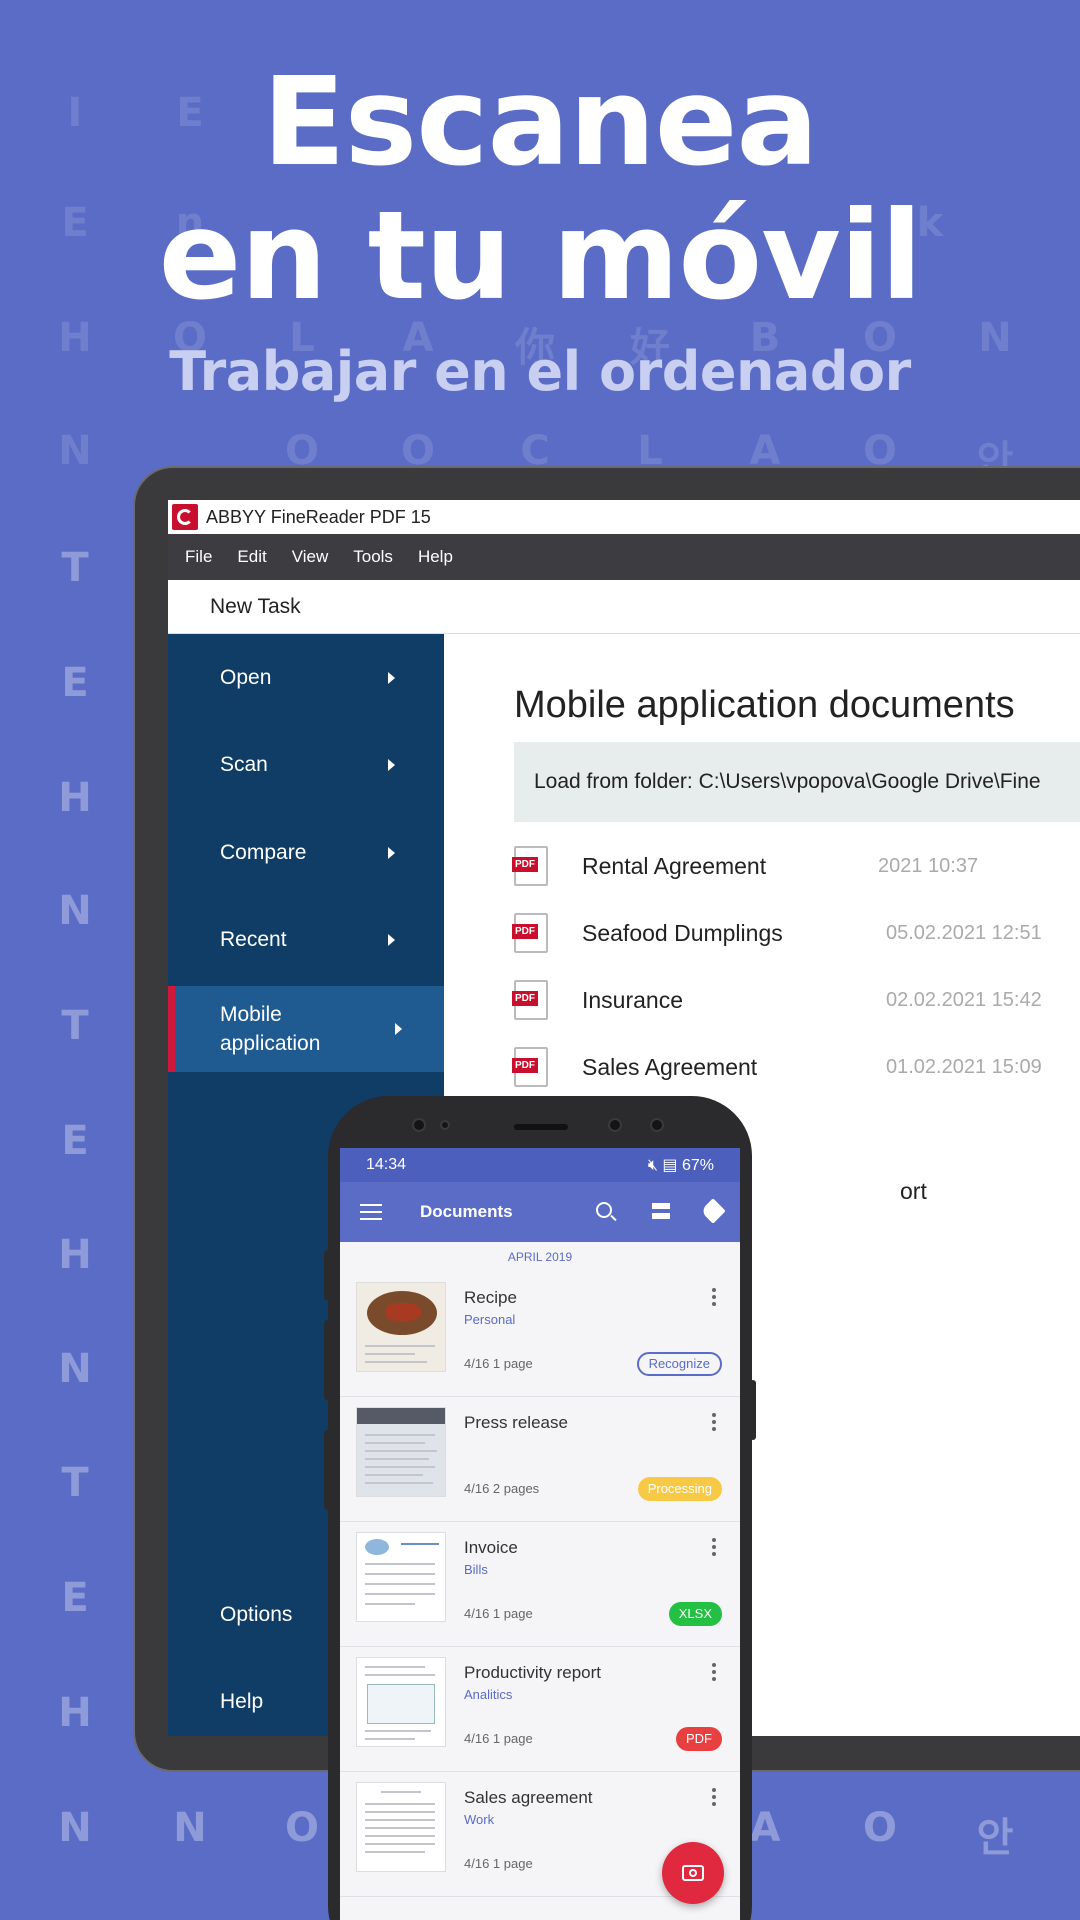 Image resolution: width=1080 pixels, height=1920 pixels. What do you see at coordinates (491, 1547) in the screenshot?
I see `document-title: Invoice` at bounding box center [491, 1547].